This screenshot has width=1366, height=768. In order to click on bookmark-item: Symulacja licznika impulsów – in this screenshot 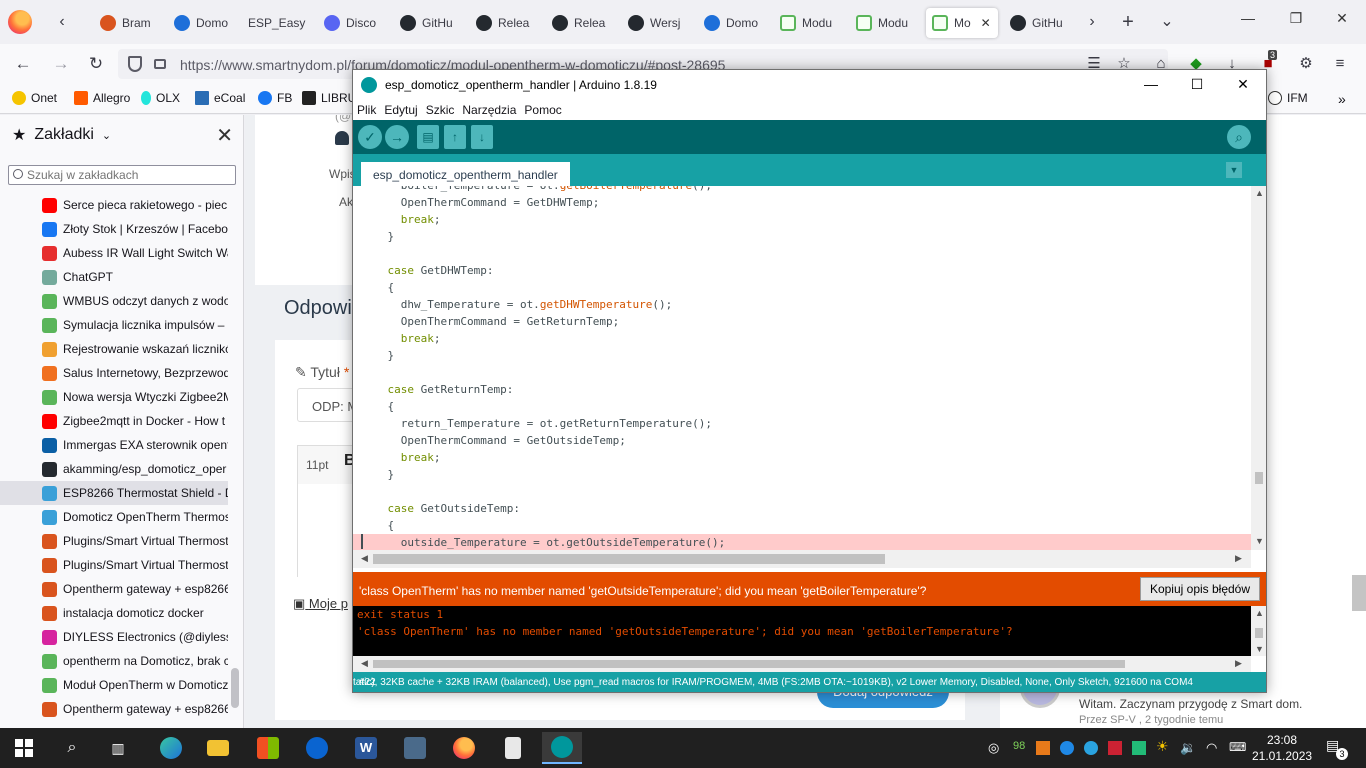, I will do `click(114, 325)`.